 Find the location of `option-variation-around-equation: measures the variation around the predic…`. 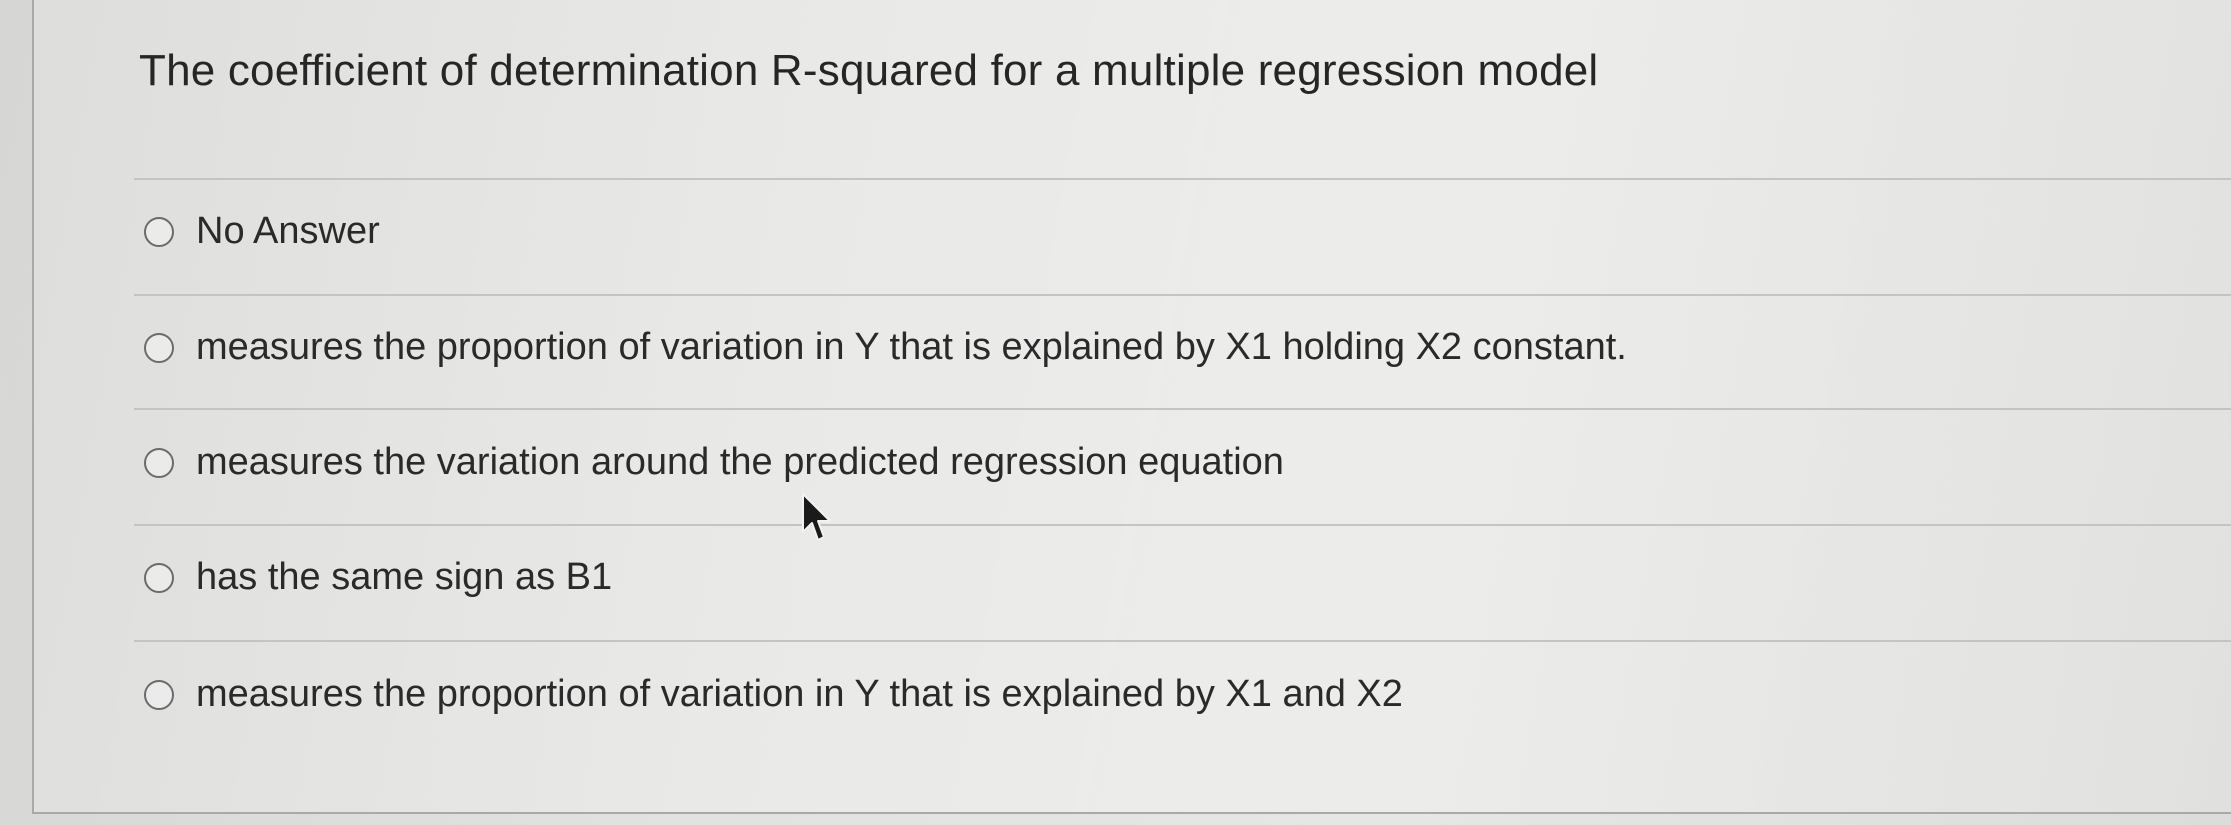

option-variation-around-equation: measures the variation around the predic… is located at coordinates (714, 462).